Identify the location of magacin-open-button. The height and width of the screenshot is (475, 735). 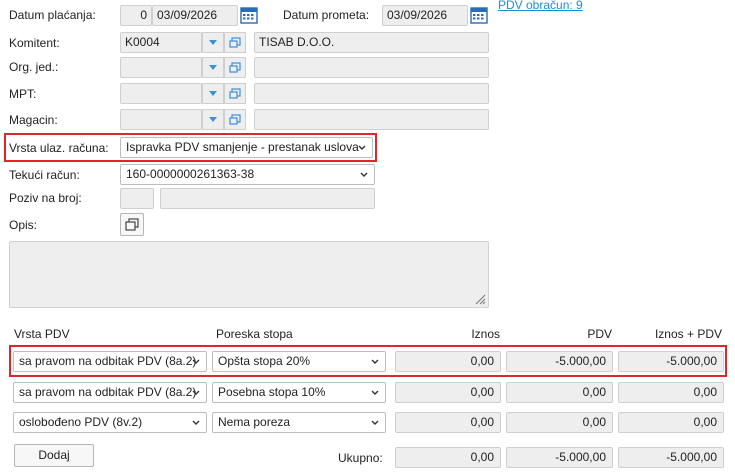
(235, 119).